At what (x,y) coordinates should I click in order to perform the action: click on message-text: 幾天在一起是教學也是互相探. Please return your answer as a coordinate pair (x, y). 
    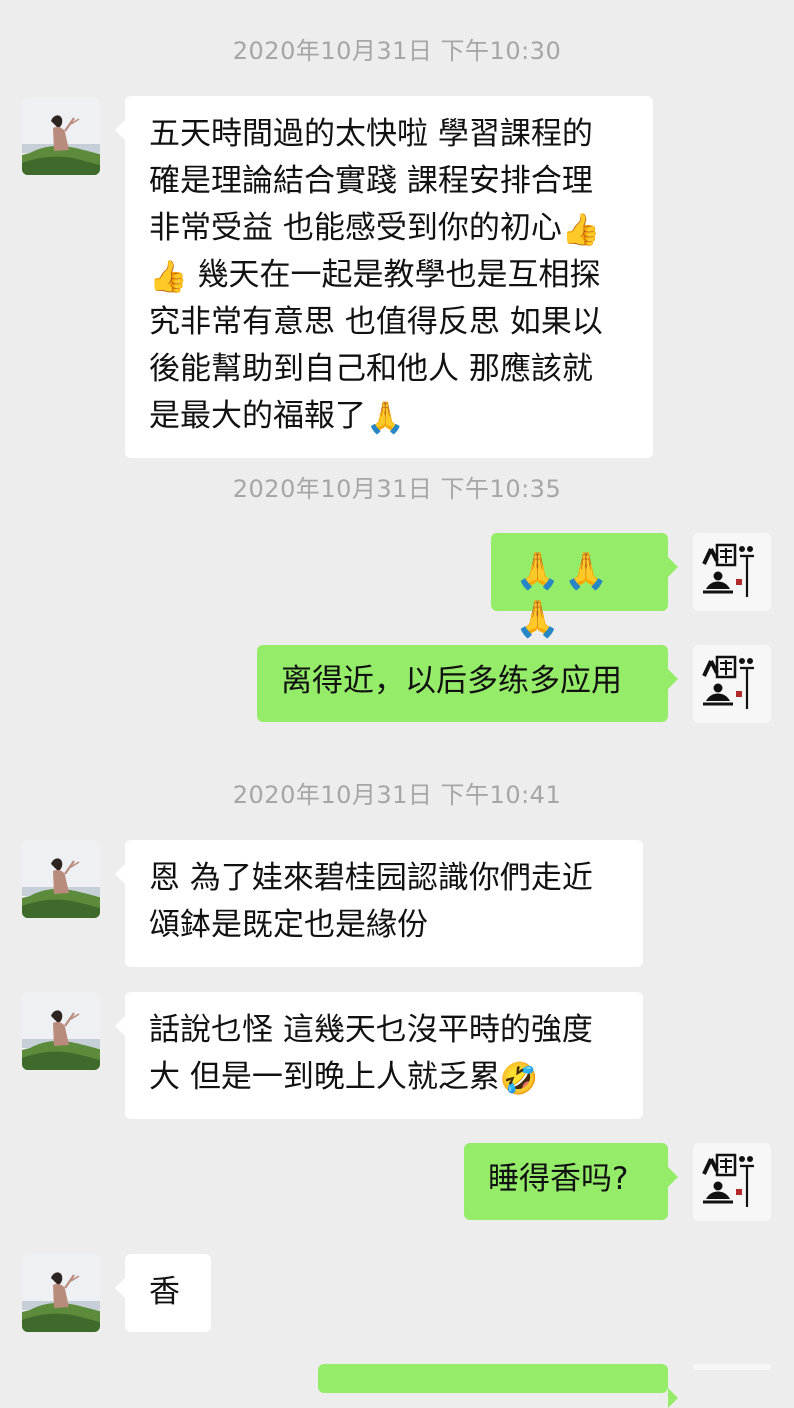
    Looking at the image, I should click on (394, 275).